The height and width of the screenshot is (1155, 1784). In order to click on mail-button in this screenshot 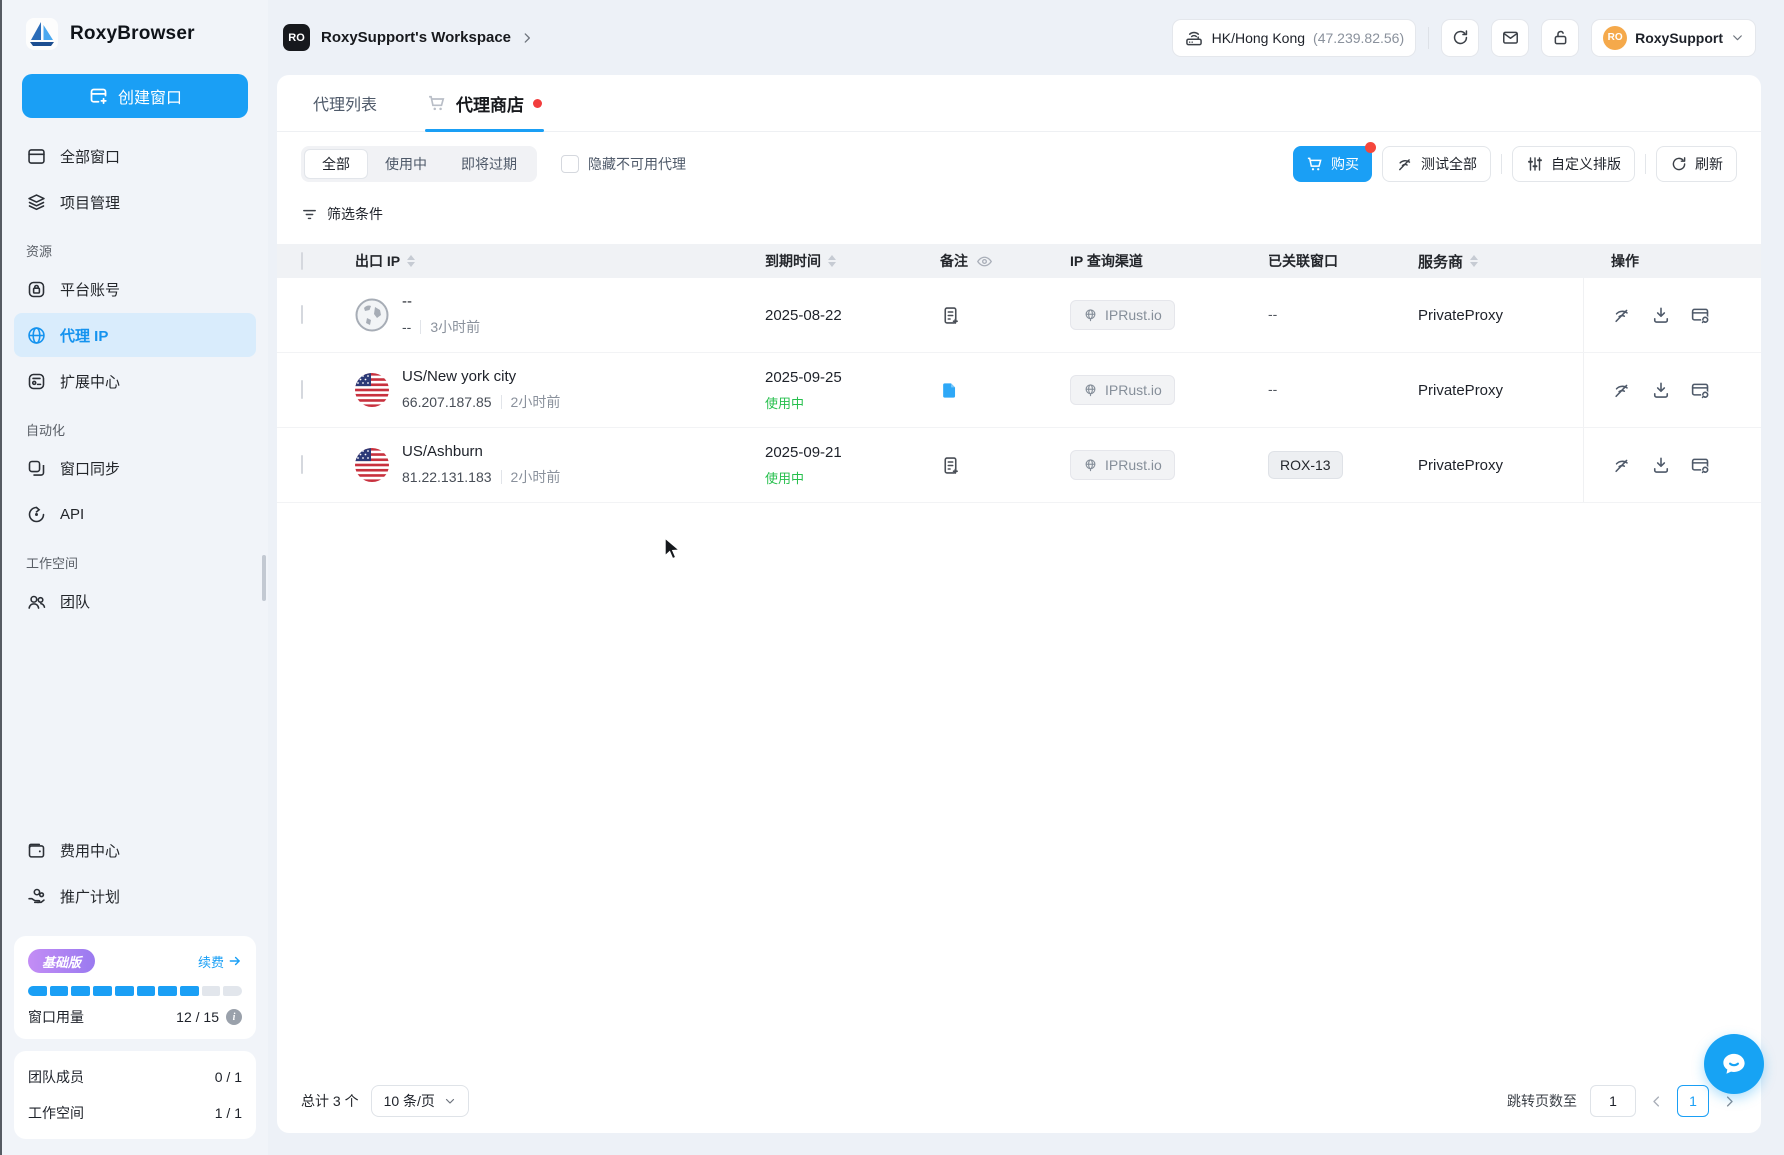, I will do `click(1510, 37)`.